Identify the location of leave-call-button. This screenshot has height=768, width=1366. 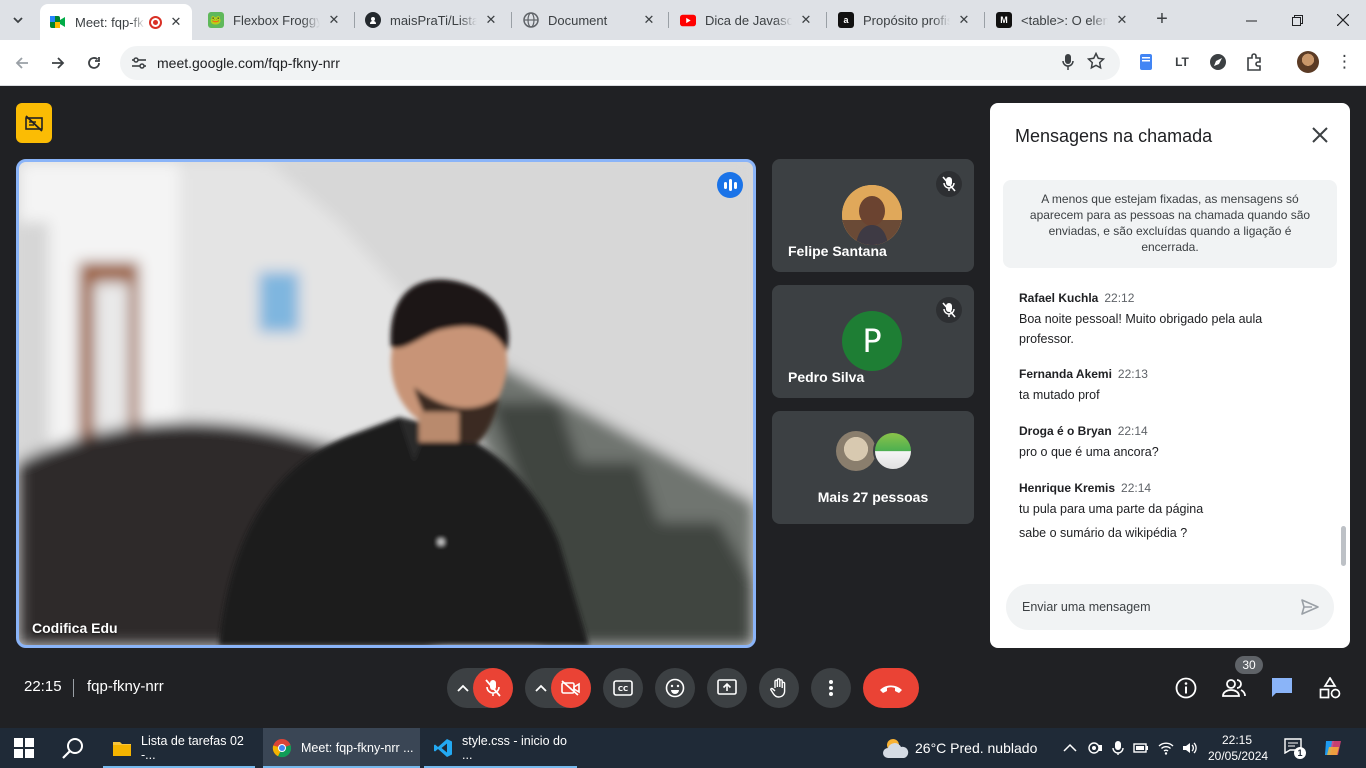
(891, 688).